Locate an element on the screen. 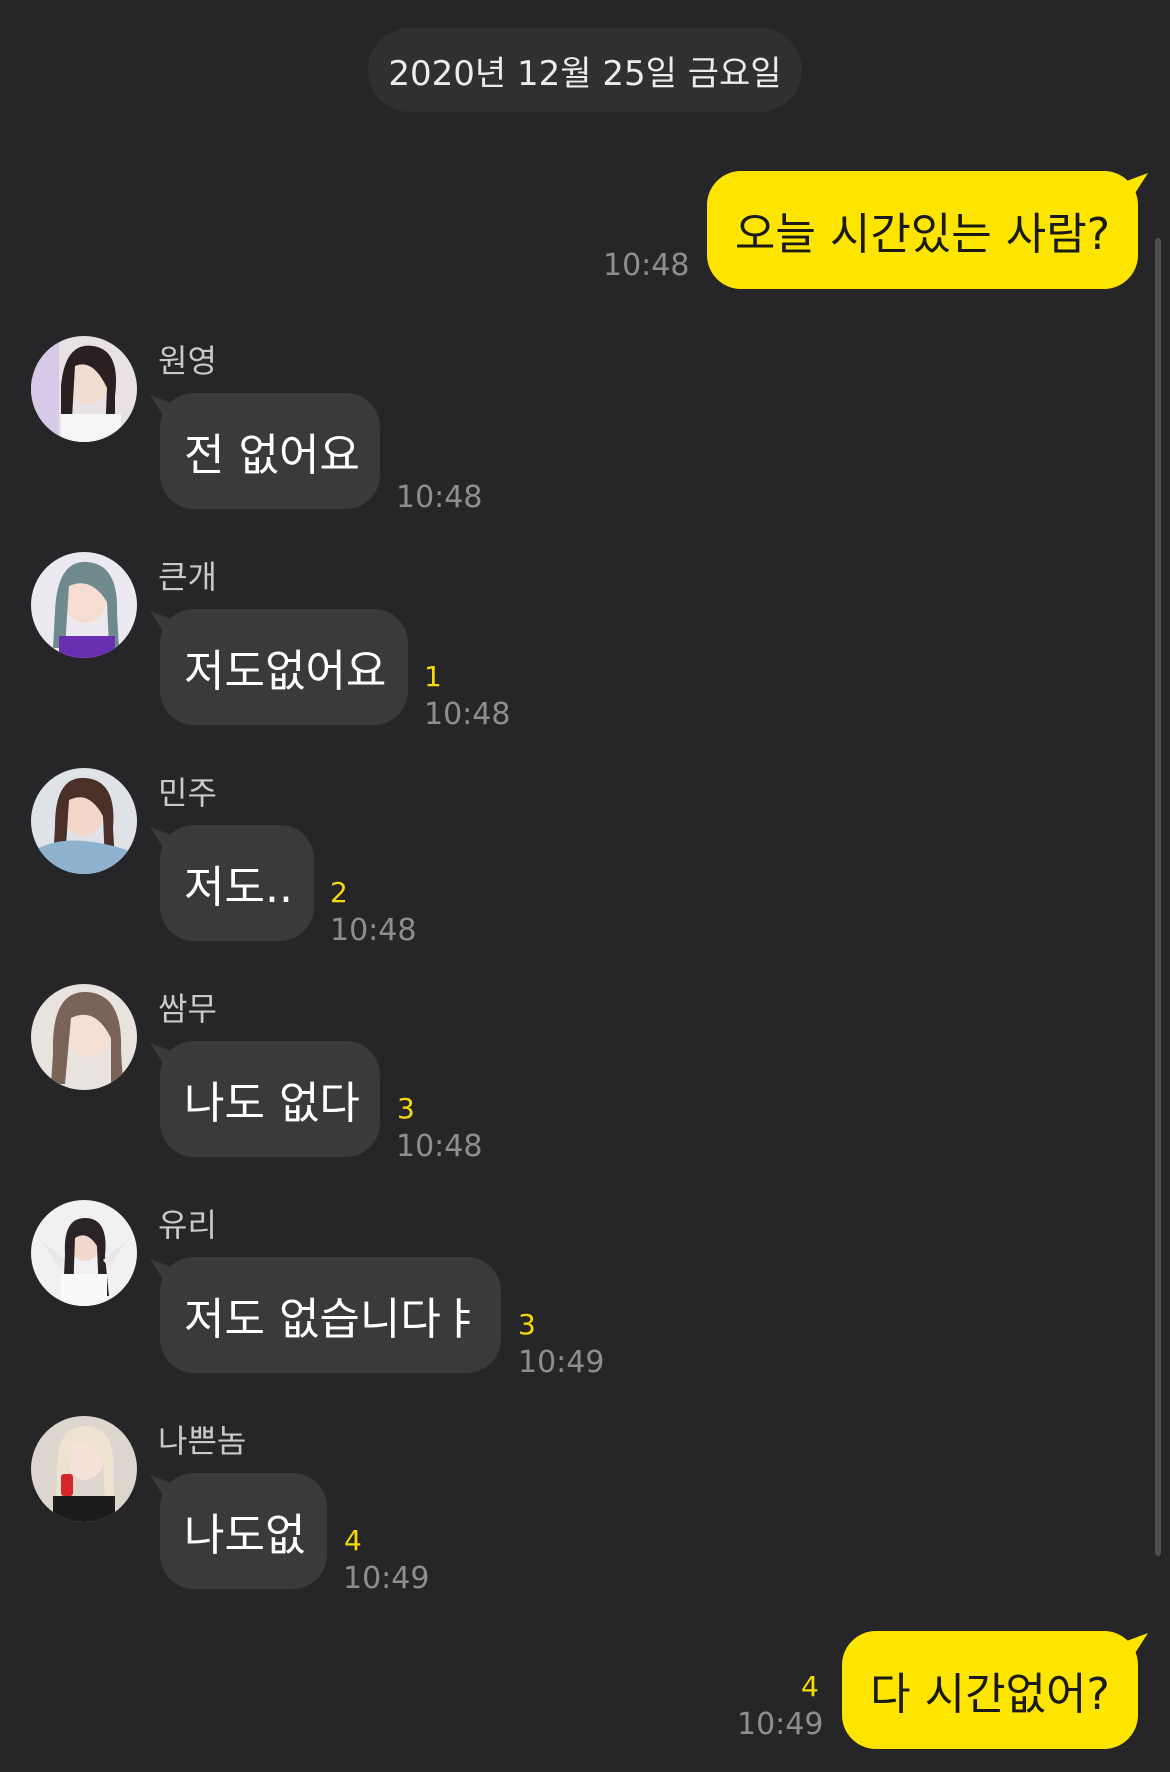  incoming-message-bubble: 저도 없습니다ㅑ is located at coordinates (330, 1315).